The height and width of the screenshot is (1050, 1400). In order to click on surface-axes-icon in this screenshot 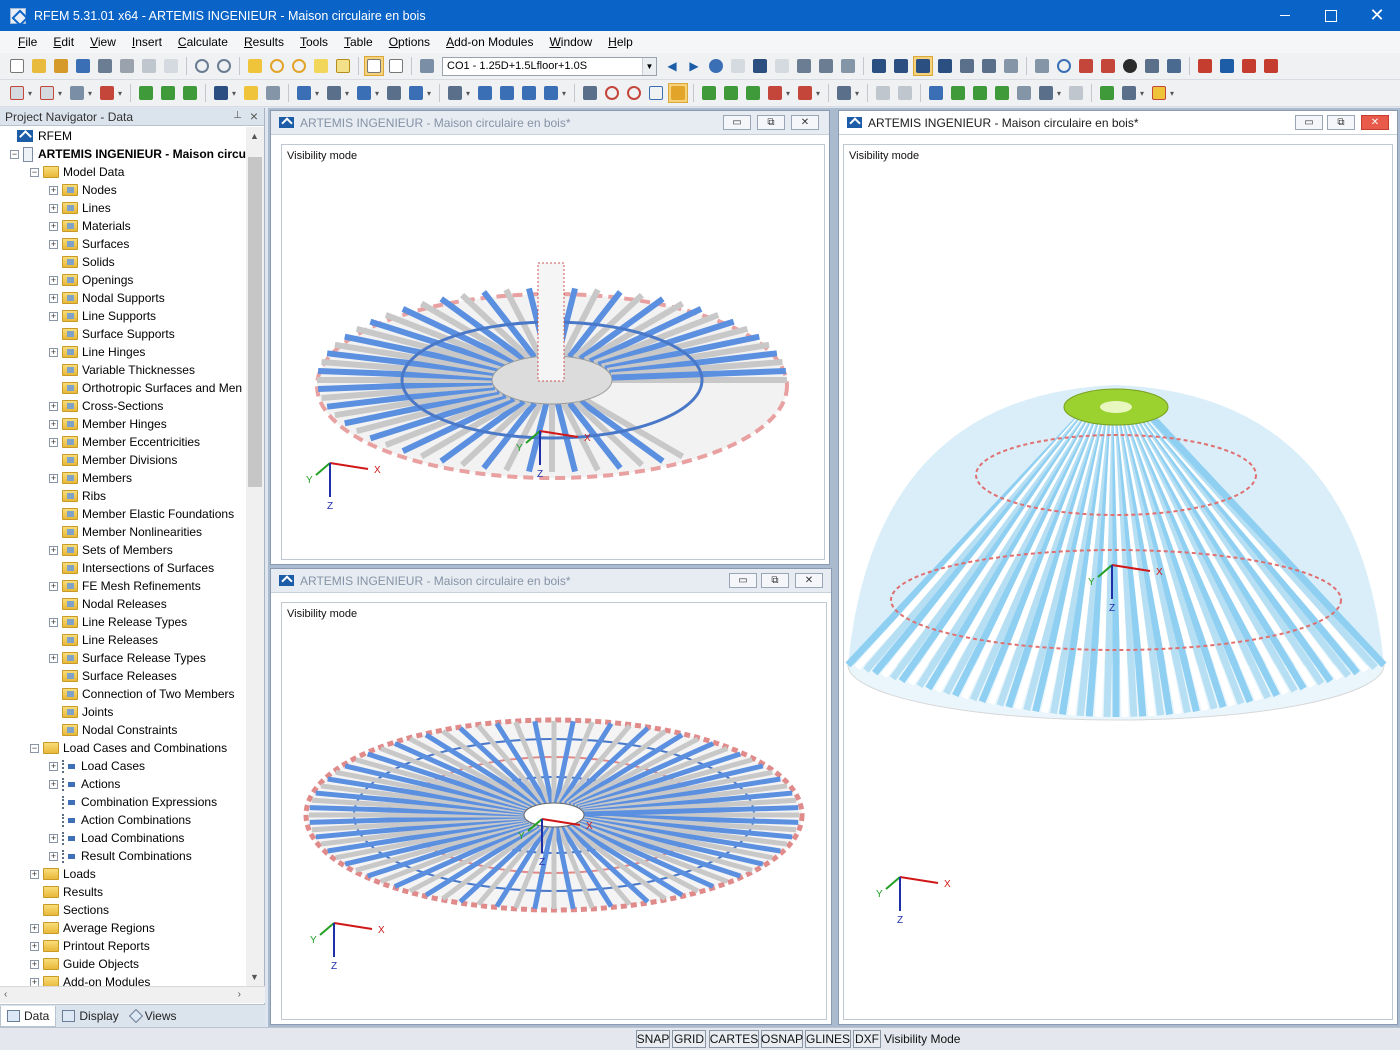, I will do `click(731, 93)`.